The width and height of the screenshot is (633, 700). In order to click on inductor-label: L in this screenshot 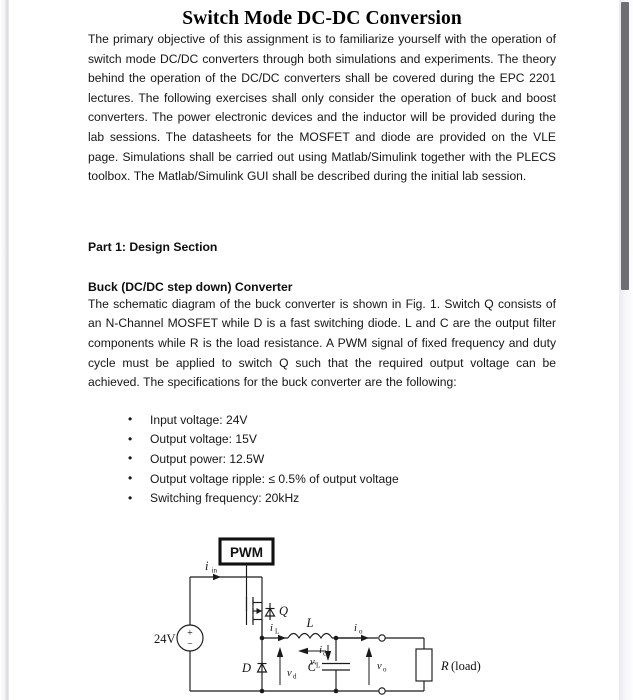, I will do `click(310, 623)`.